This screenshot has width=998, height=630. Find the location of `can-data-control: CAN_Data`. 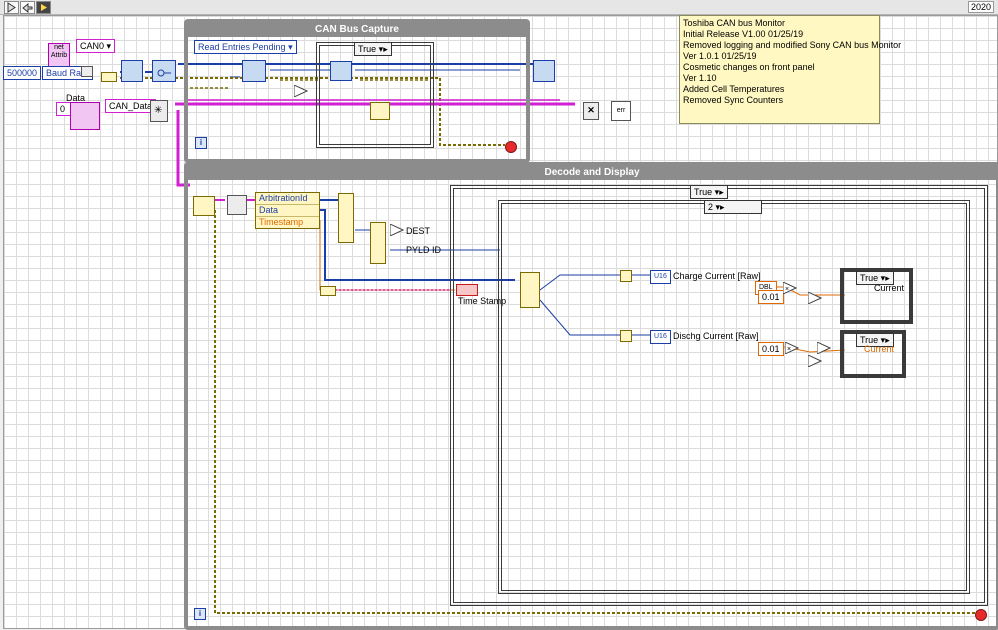

can-data-control: CAN_Data is located at coordinates (131, 106).